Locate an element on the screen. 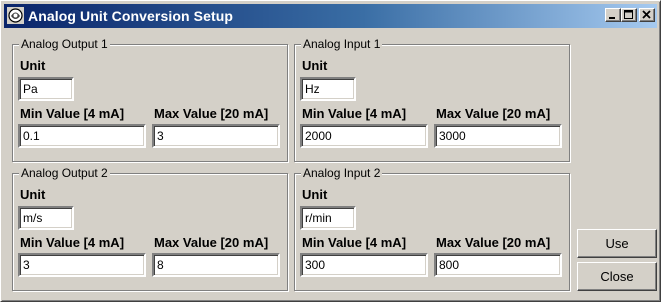 This screenshot has height=302, width=661. close-window-button is located at coordinates (647, 15).